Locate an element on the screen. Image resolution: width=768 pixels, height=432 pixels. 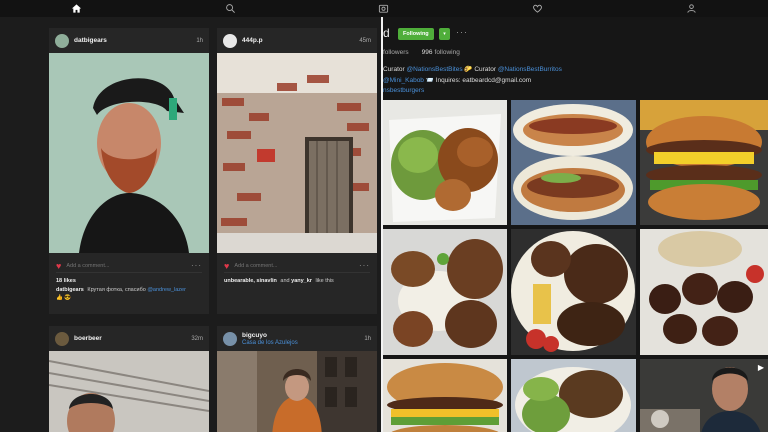
post-username: boerbeer is located at coordinates (88, 338).